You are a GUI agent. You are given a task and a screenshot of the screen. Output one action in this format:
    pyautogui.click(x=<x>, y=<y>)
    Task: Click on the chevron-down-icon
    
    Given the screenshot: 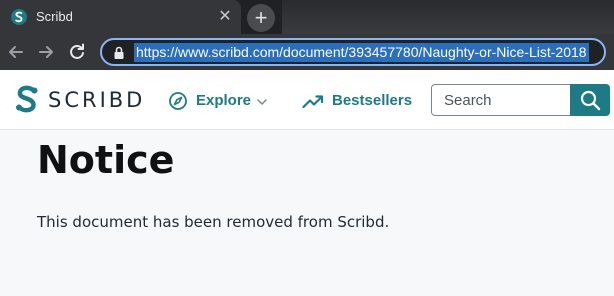 What is the action you would take?
    pyautogui.click(x=262, y=101)
    